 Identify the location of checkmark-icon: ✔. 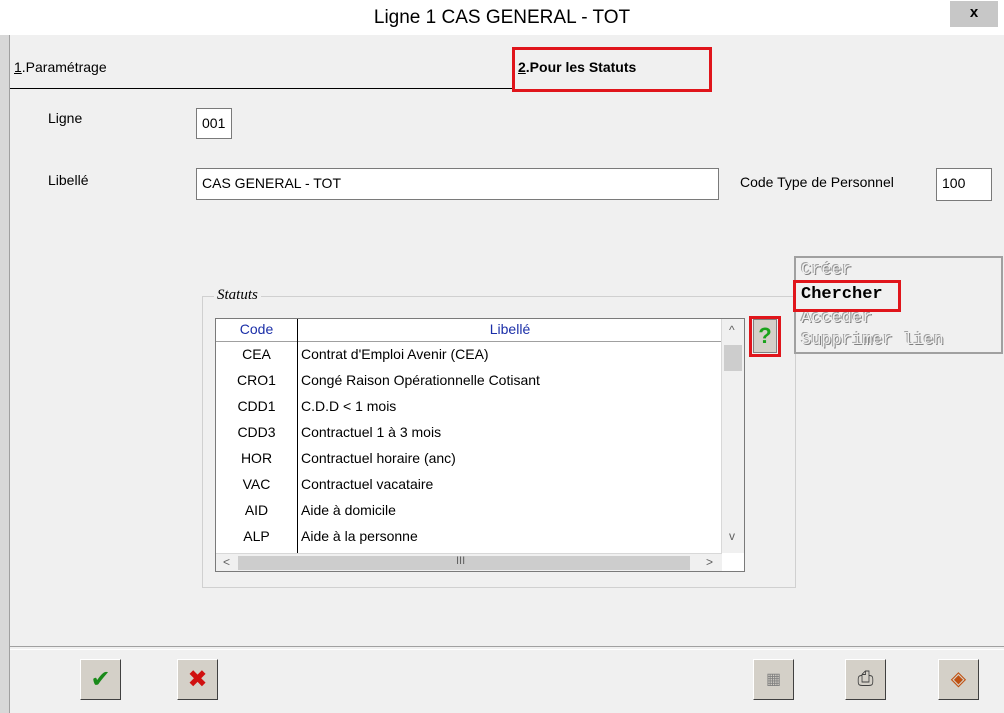
(100, 679).